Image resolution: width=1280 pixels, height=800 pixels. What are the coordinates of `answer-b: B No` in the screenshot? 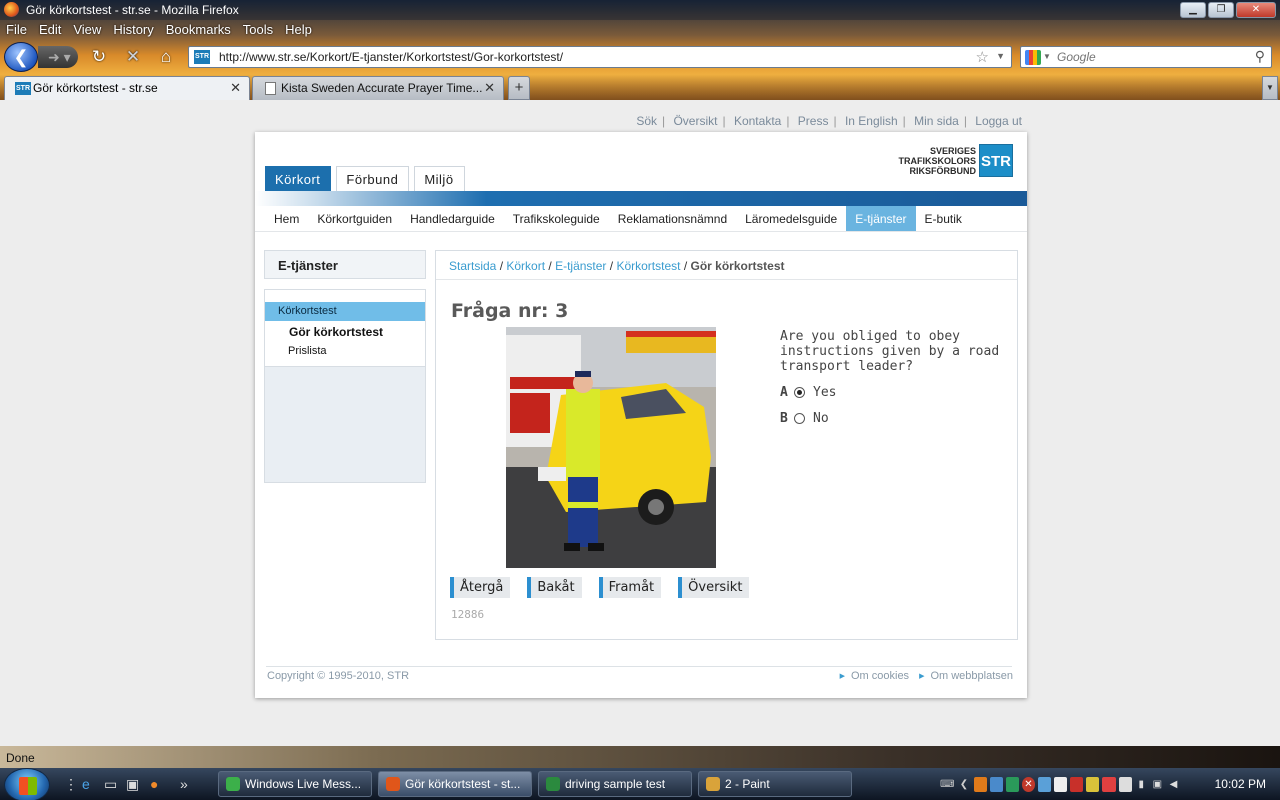 It's located at (804, 418).